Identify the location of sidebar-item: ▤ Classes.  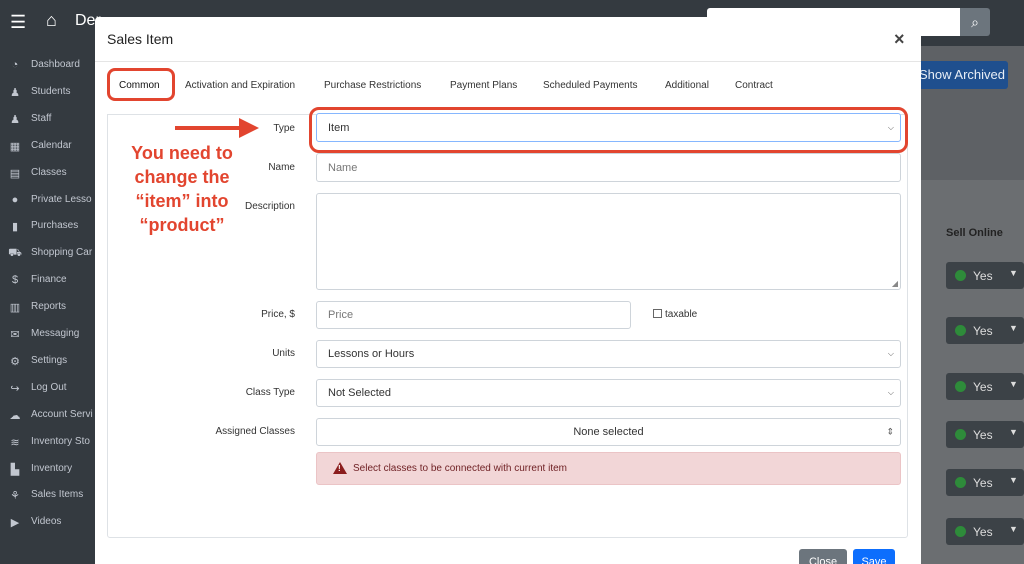
(48, 174).